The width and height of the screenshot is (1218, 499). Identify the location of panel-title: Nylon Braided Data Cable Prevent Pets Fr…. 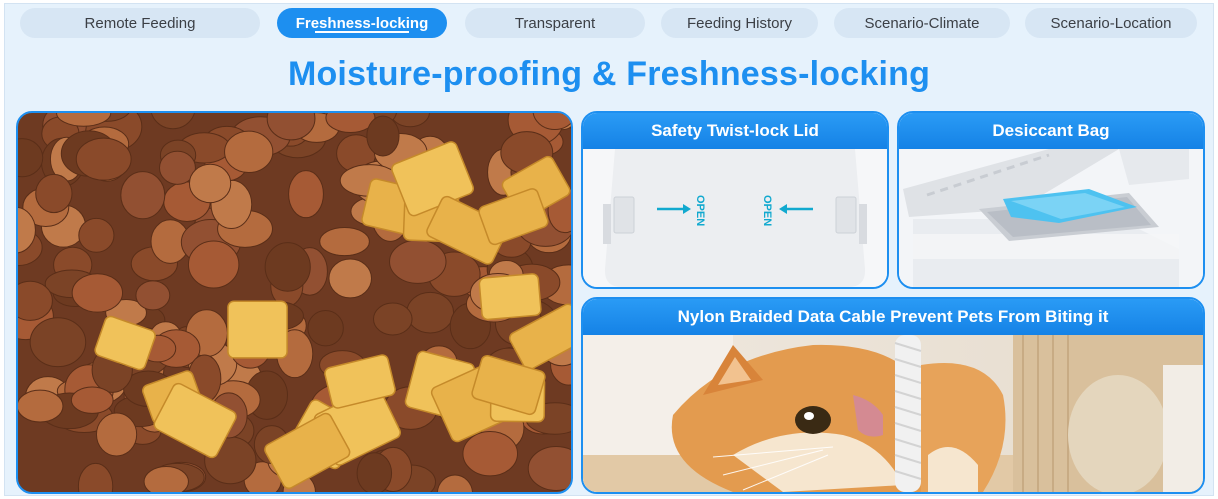
(893, 317).